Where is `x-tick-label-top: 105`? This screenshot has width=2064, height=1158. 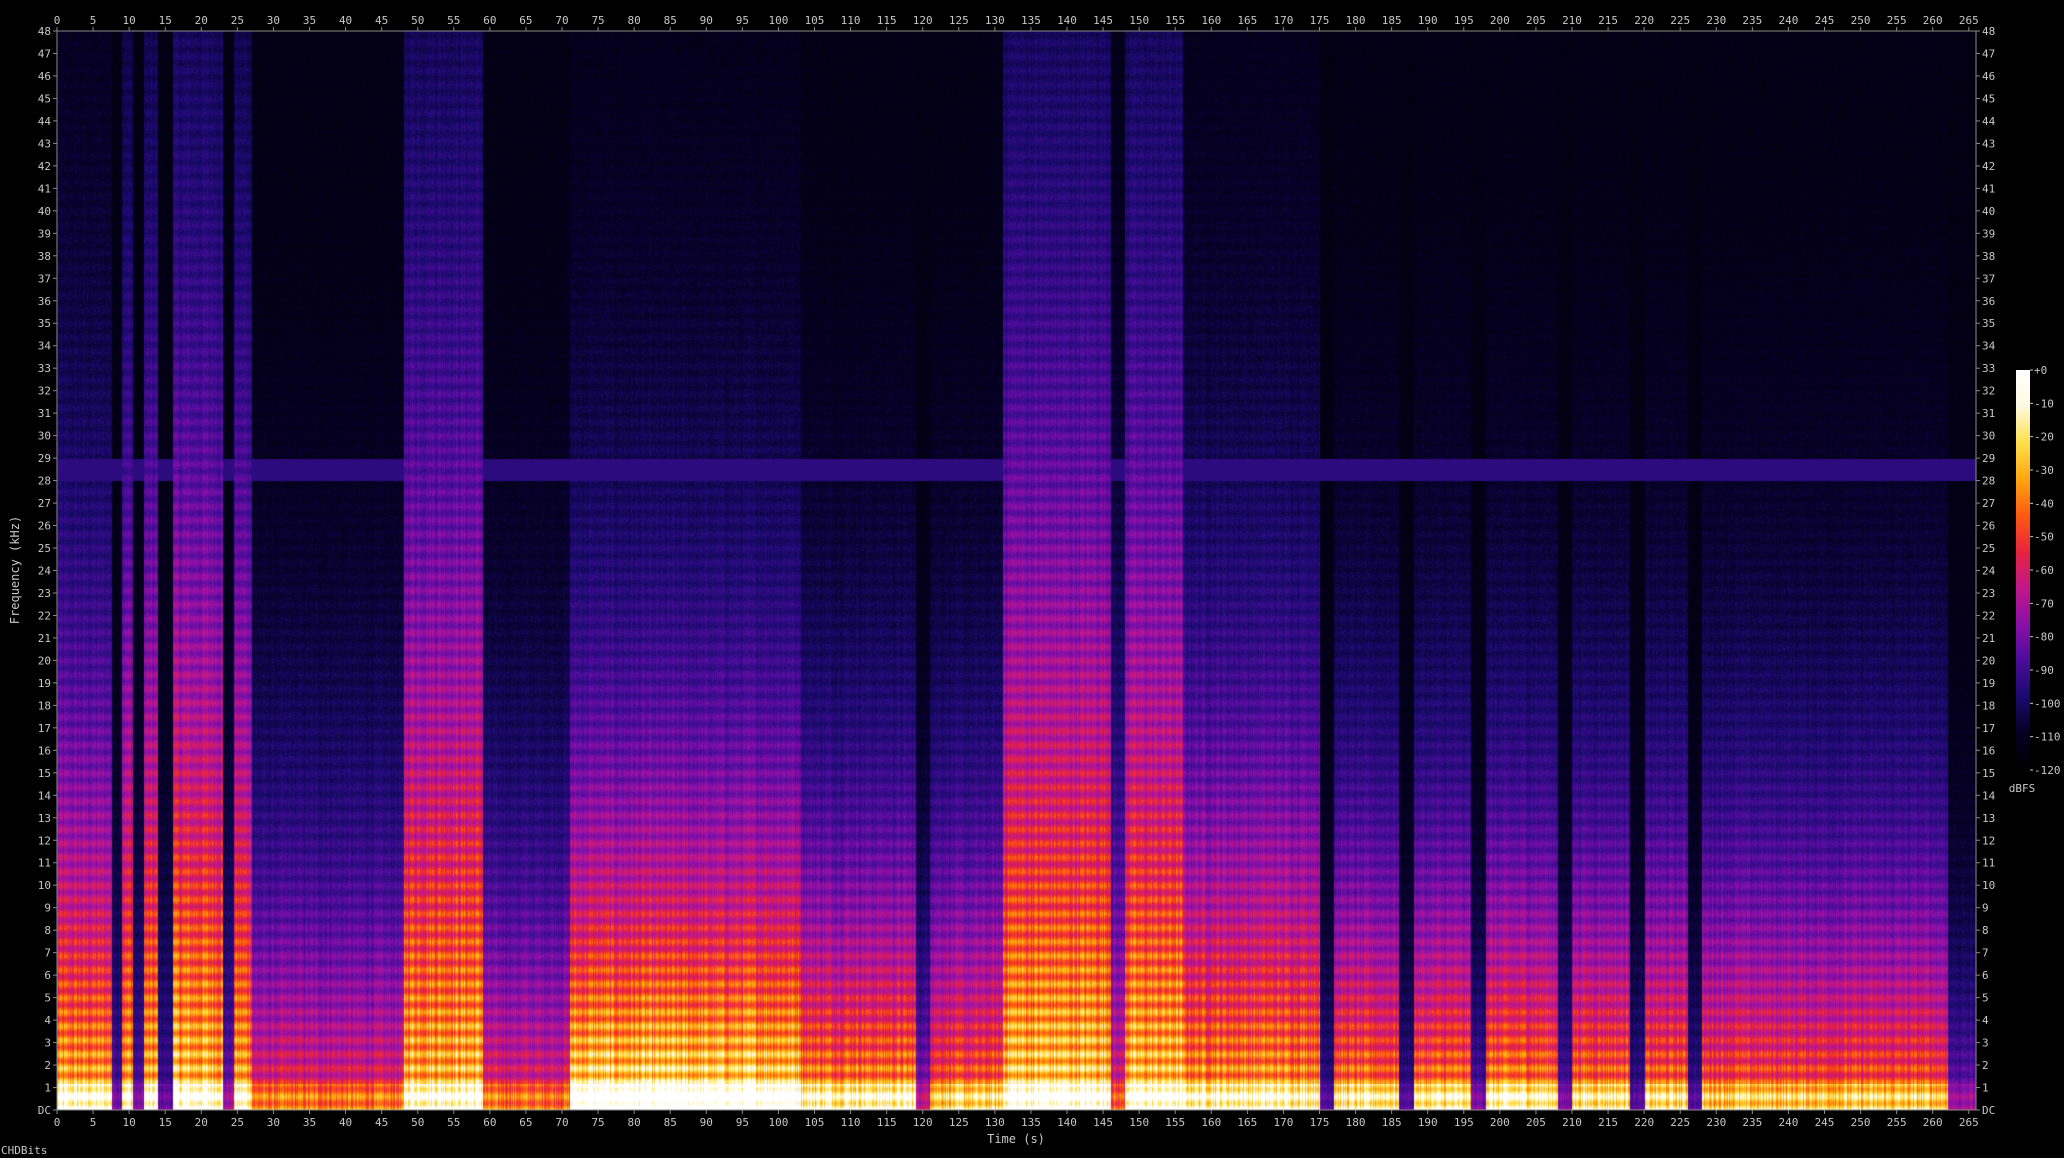
x-tick-label-top: 105 is located at coordinates (815, 20).